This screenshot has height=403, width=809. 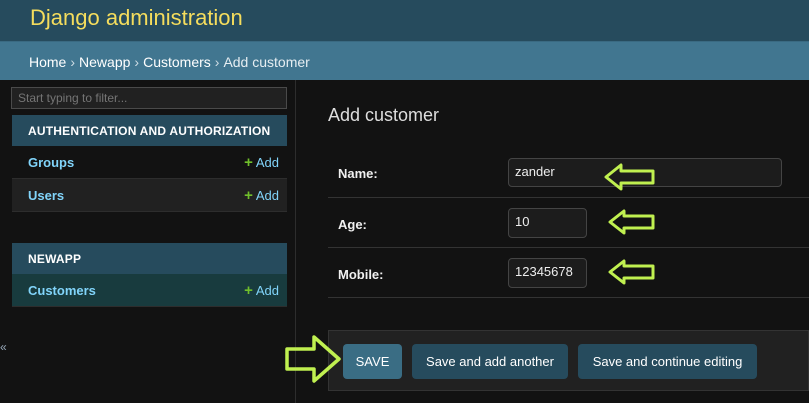 I want to click on name-label: Name:, so click(x=358, y=173).